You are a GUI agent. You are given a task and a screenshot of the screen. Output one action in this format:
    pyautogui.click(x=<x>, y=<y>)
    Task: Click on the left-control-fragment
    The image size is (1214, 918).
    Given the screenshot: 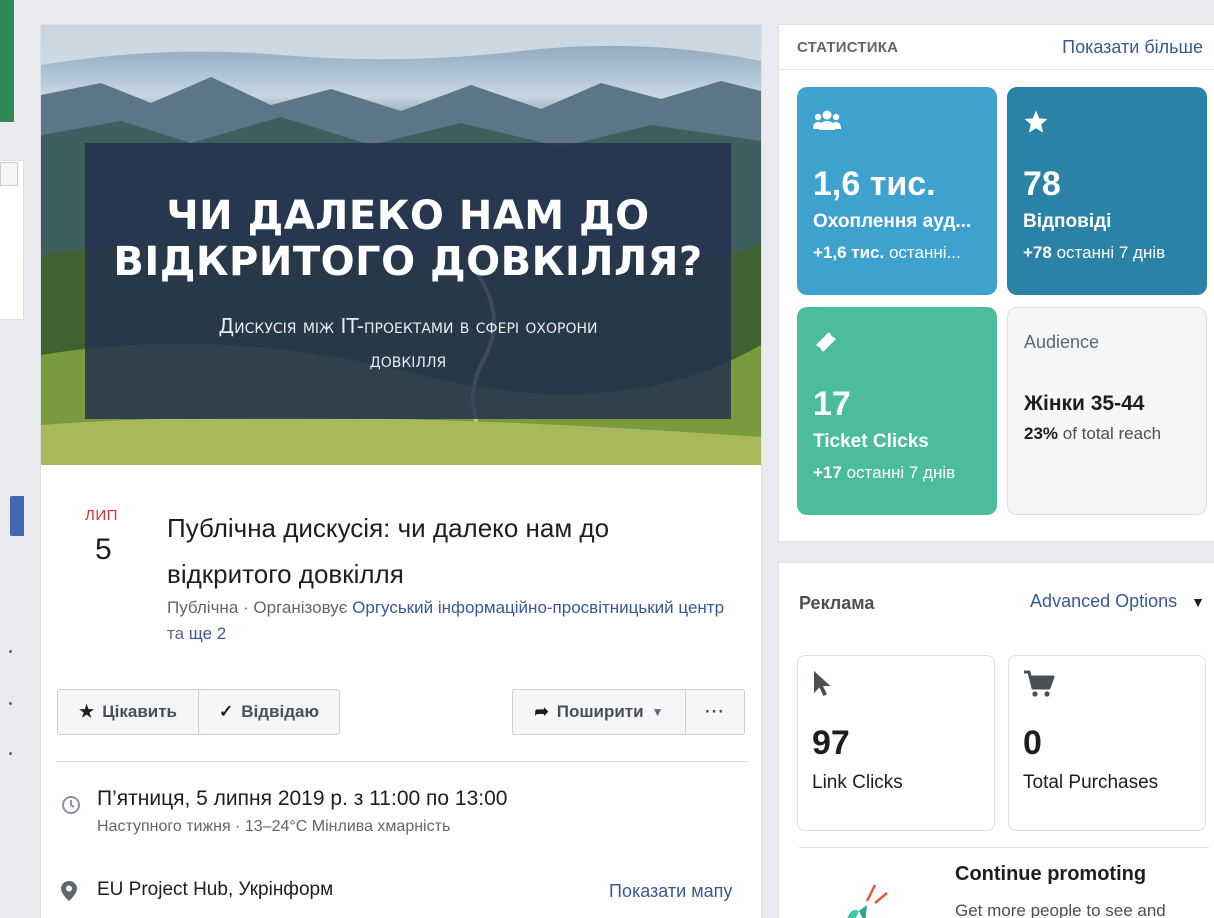 What is the action you would take?
    pyautogui.click(x=9, y=174)
    